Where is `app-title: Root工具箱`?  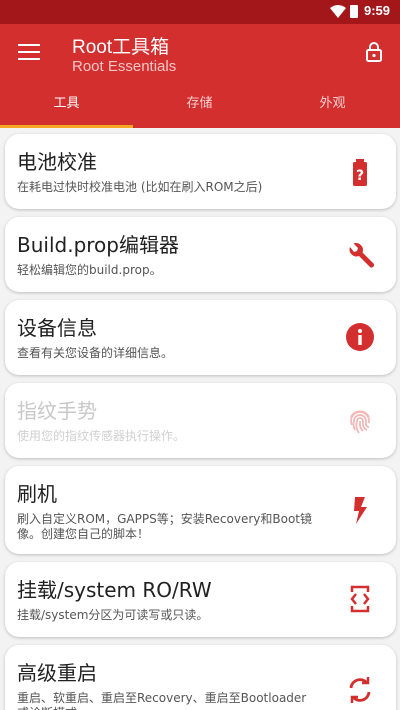 app-title: Root工具箱 is located at coordinates (121, 47).